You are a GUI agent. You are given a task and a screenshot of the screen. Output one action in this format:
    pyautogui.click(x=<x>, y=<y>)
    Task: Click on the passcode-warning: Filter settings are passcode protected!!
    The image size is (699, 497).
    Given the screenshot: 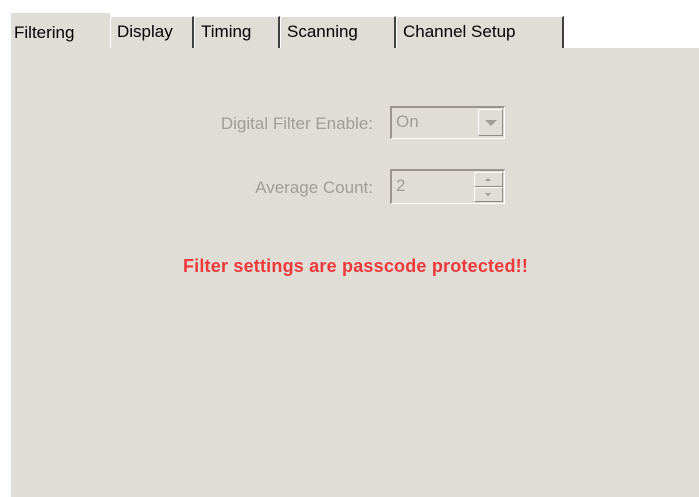 What is the action you would take?
    pyautogui.click(x=355, y=266)
    